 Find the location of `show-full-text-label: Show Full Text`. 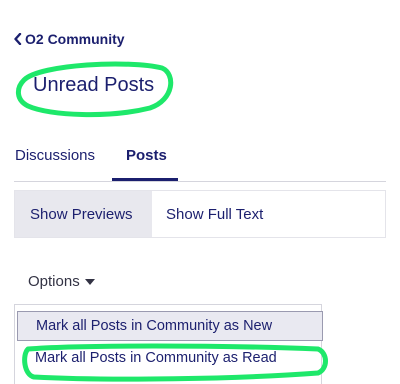

show-full-text-label: Show Full Text is located at coordinates (215, 214).